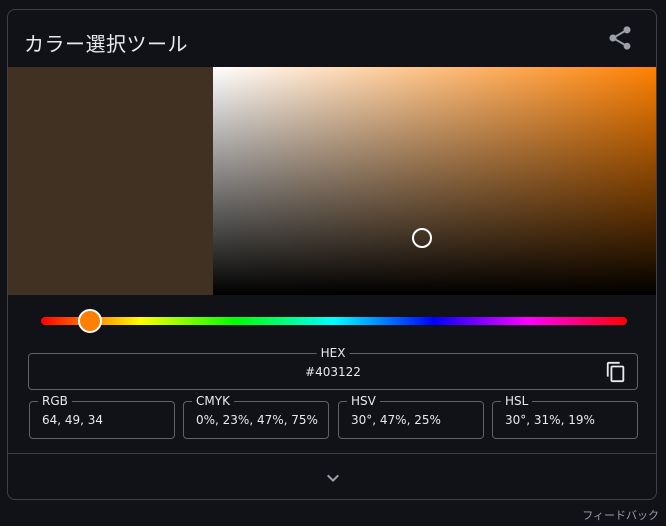 The width and height of the screenshot is (666, 526). I want to click on share-icon, so click(620, 38).